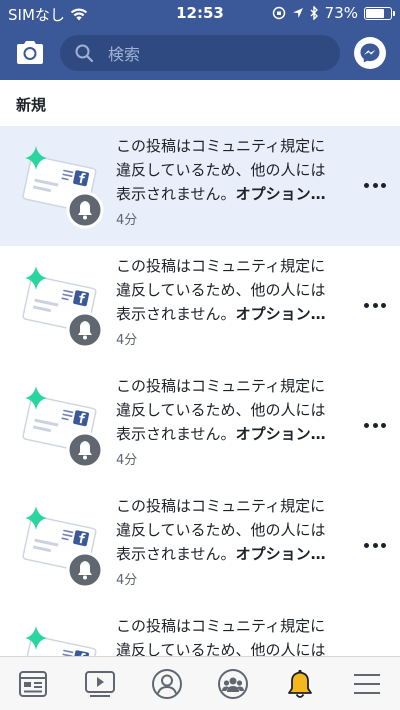 The image size is (400, 710). Describe the element at coordinates (314, 13) in the screenshot. I see `bluetooth-icon` at that location.